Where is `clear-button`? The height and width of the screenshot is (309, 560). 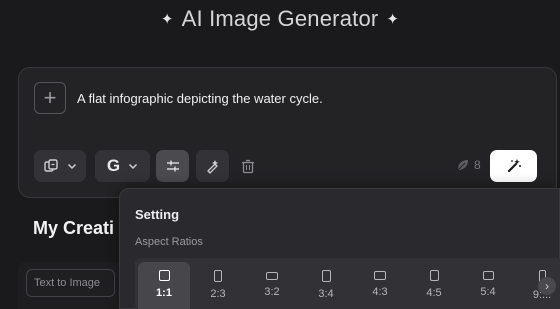 clear-button is located at coordinates (248, 166).